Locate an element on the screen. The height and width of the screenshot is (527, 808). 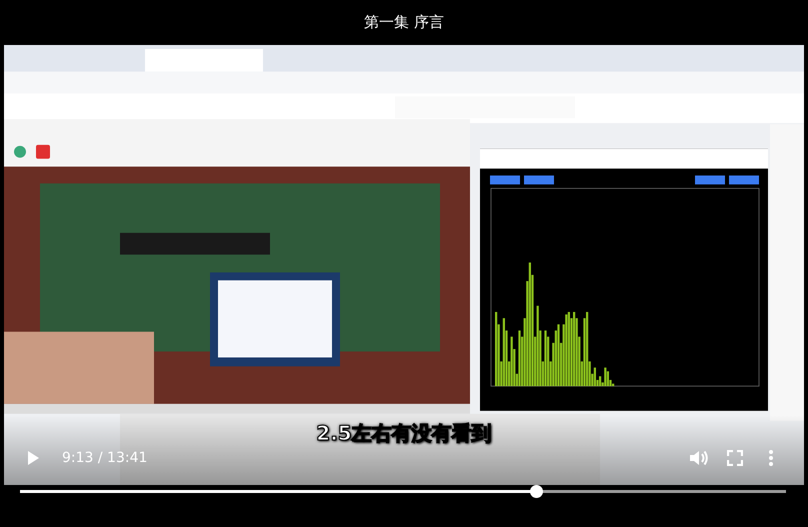
playback-time: 9:13 / 13:41 is located at coordinates (105, 458).